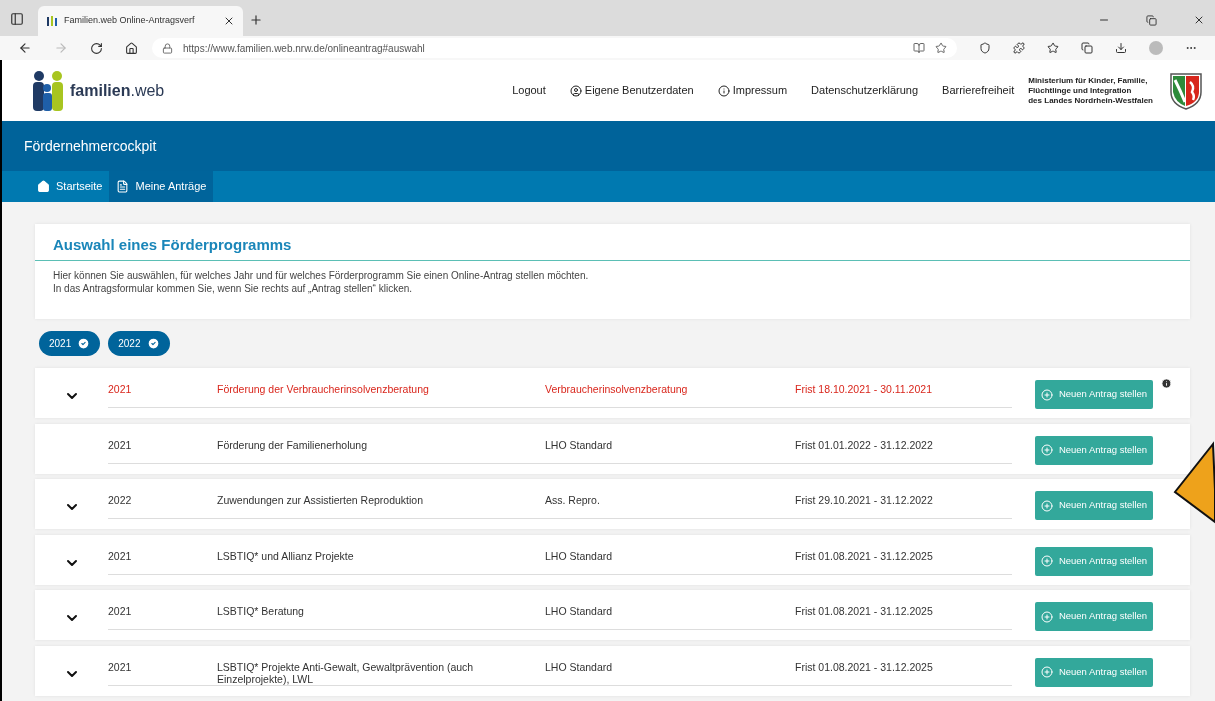 The image size is (1215, 701). I want to click on close-tab-icon, so click(229, 21).